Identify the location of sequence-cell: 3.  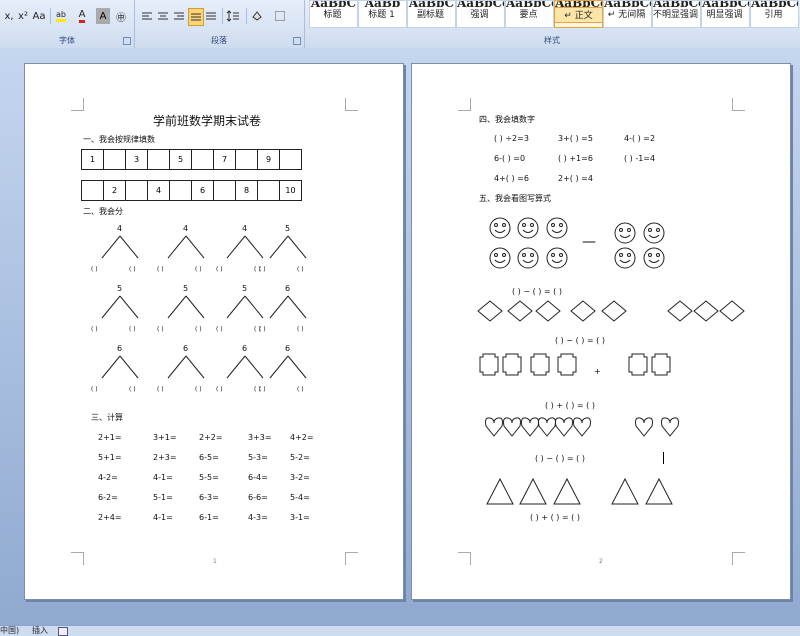
(136, 159).